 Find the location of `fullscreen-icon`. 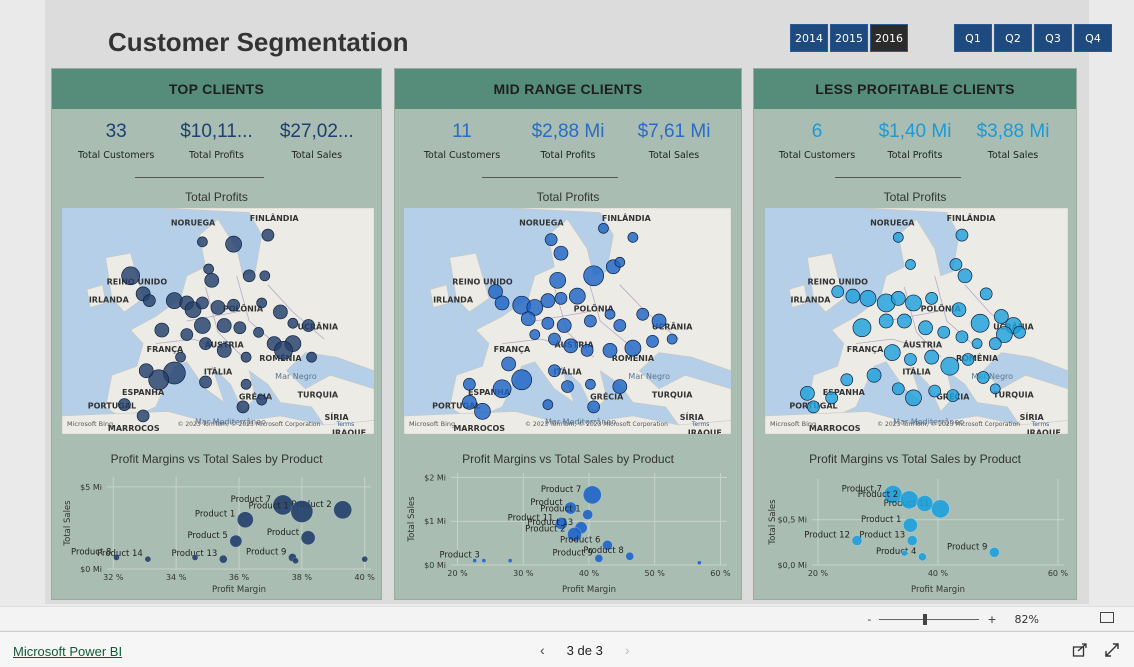

fullscreen-icon is located at coordinates (1112, 650).